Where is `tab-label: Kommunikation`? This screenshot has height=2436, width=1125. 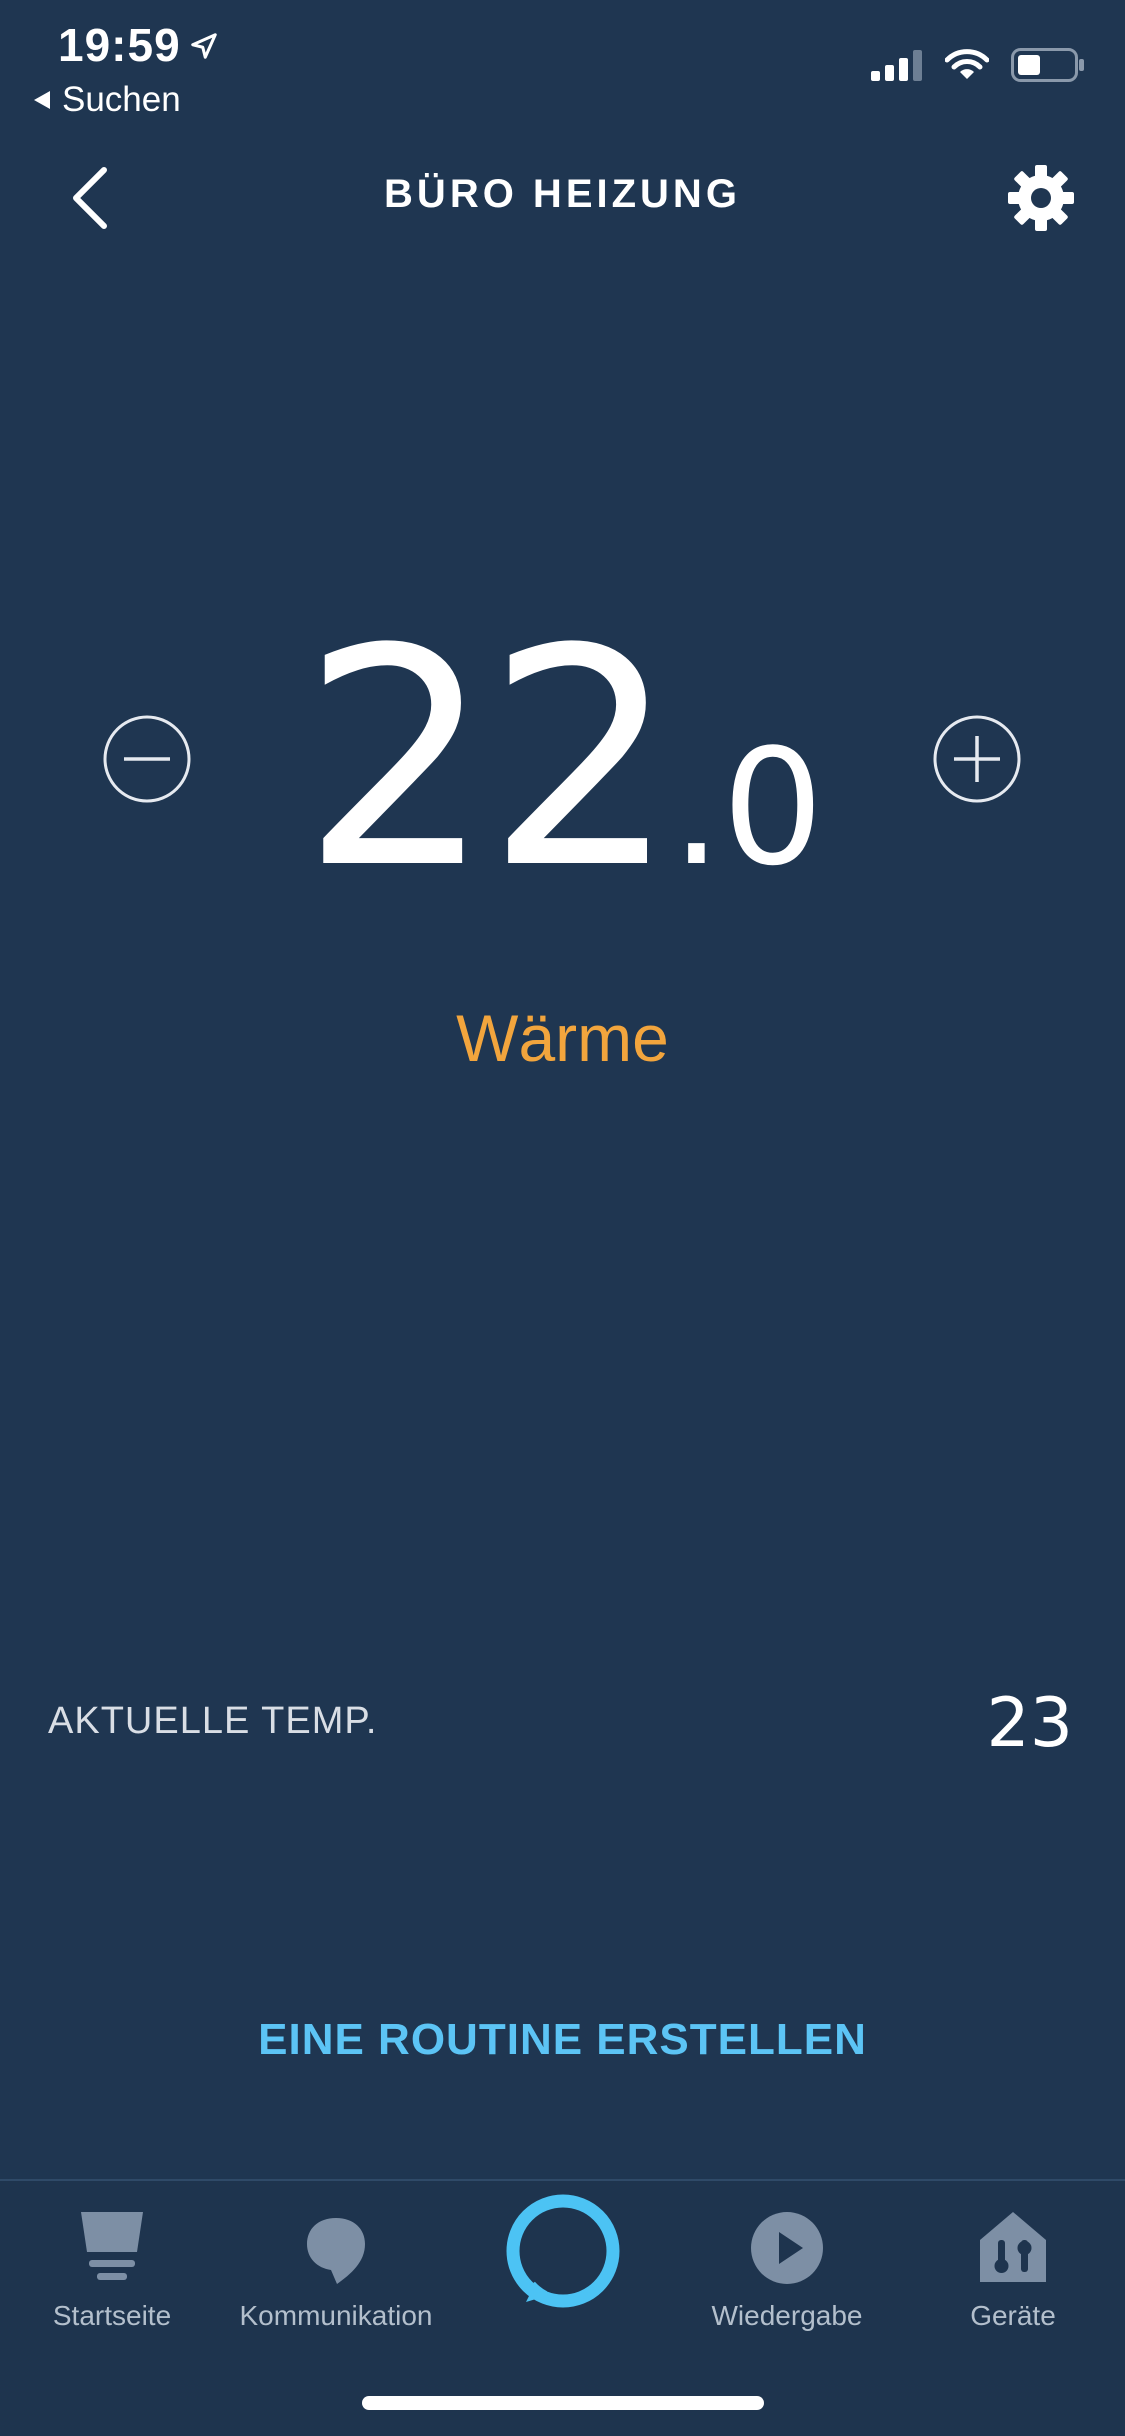
tab-label: Kommunikation is located at coordinates (336, 2315).